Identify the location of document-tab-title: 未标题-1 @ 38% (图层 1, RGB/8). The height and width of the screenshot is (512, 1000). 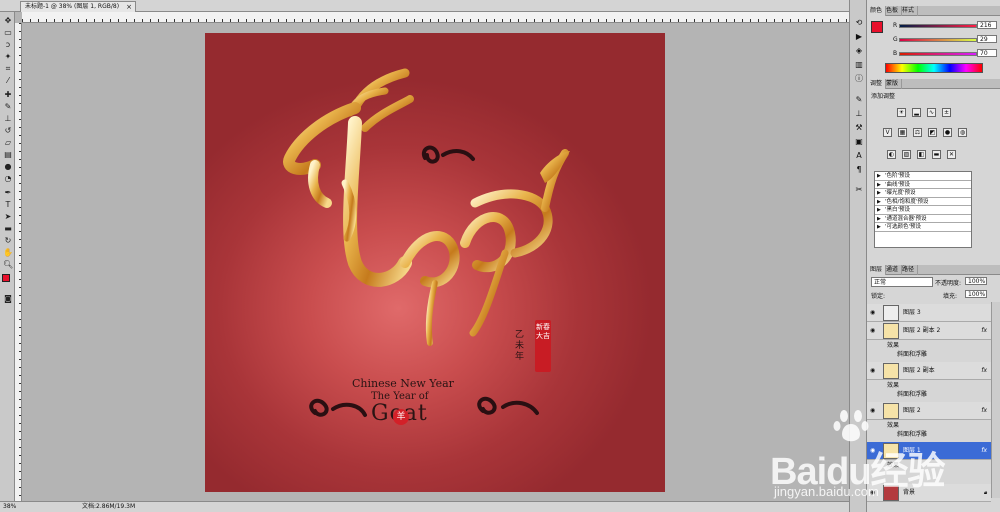
(72, 6).